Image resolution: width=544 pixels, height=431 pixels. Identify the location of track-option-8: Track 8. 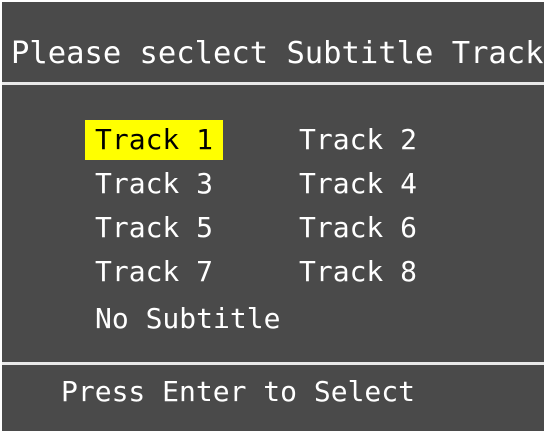
(358, 272).